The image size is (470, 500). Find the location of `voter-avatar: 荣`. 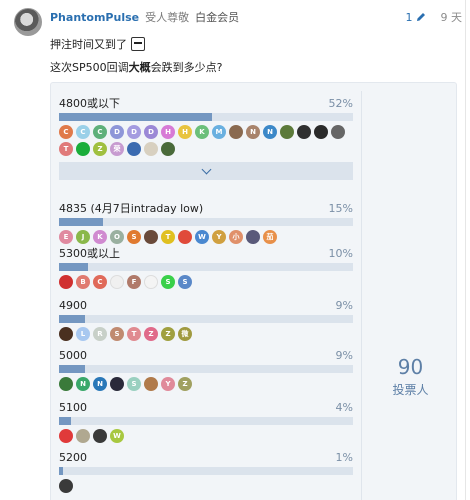

voter-avatar: 荣 is located at coordinates (117, 149).